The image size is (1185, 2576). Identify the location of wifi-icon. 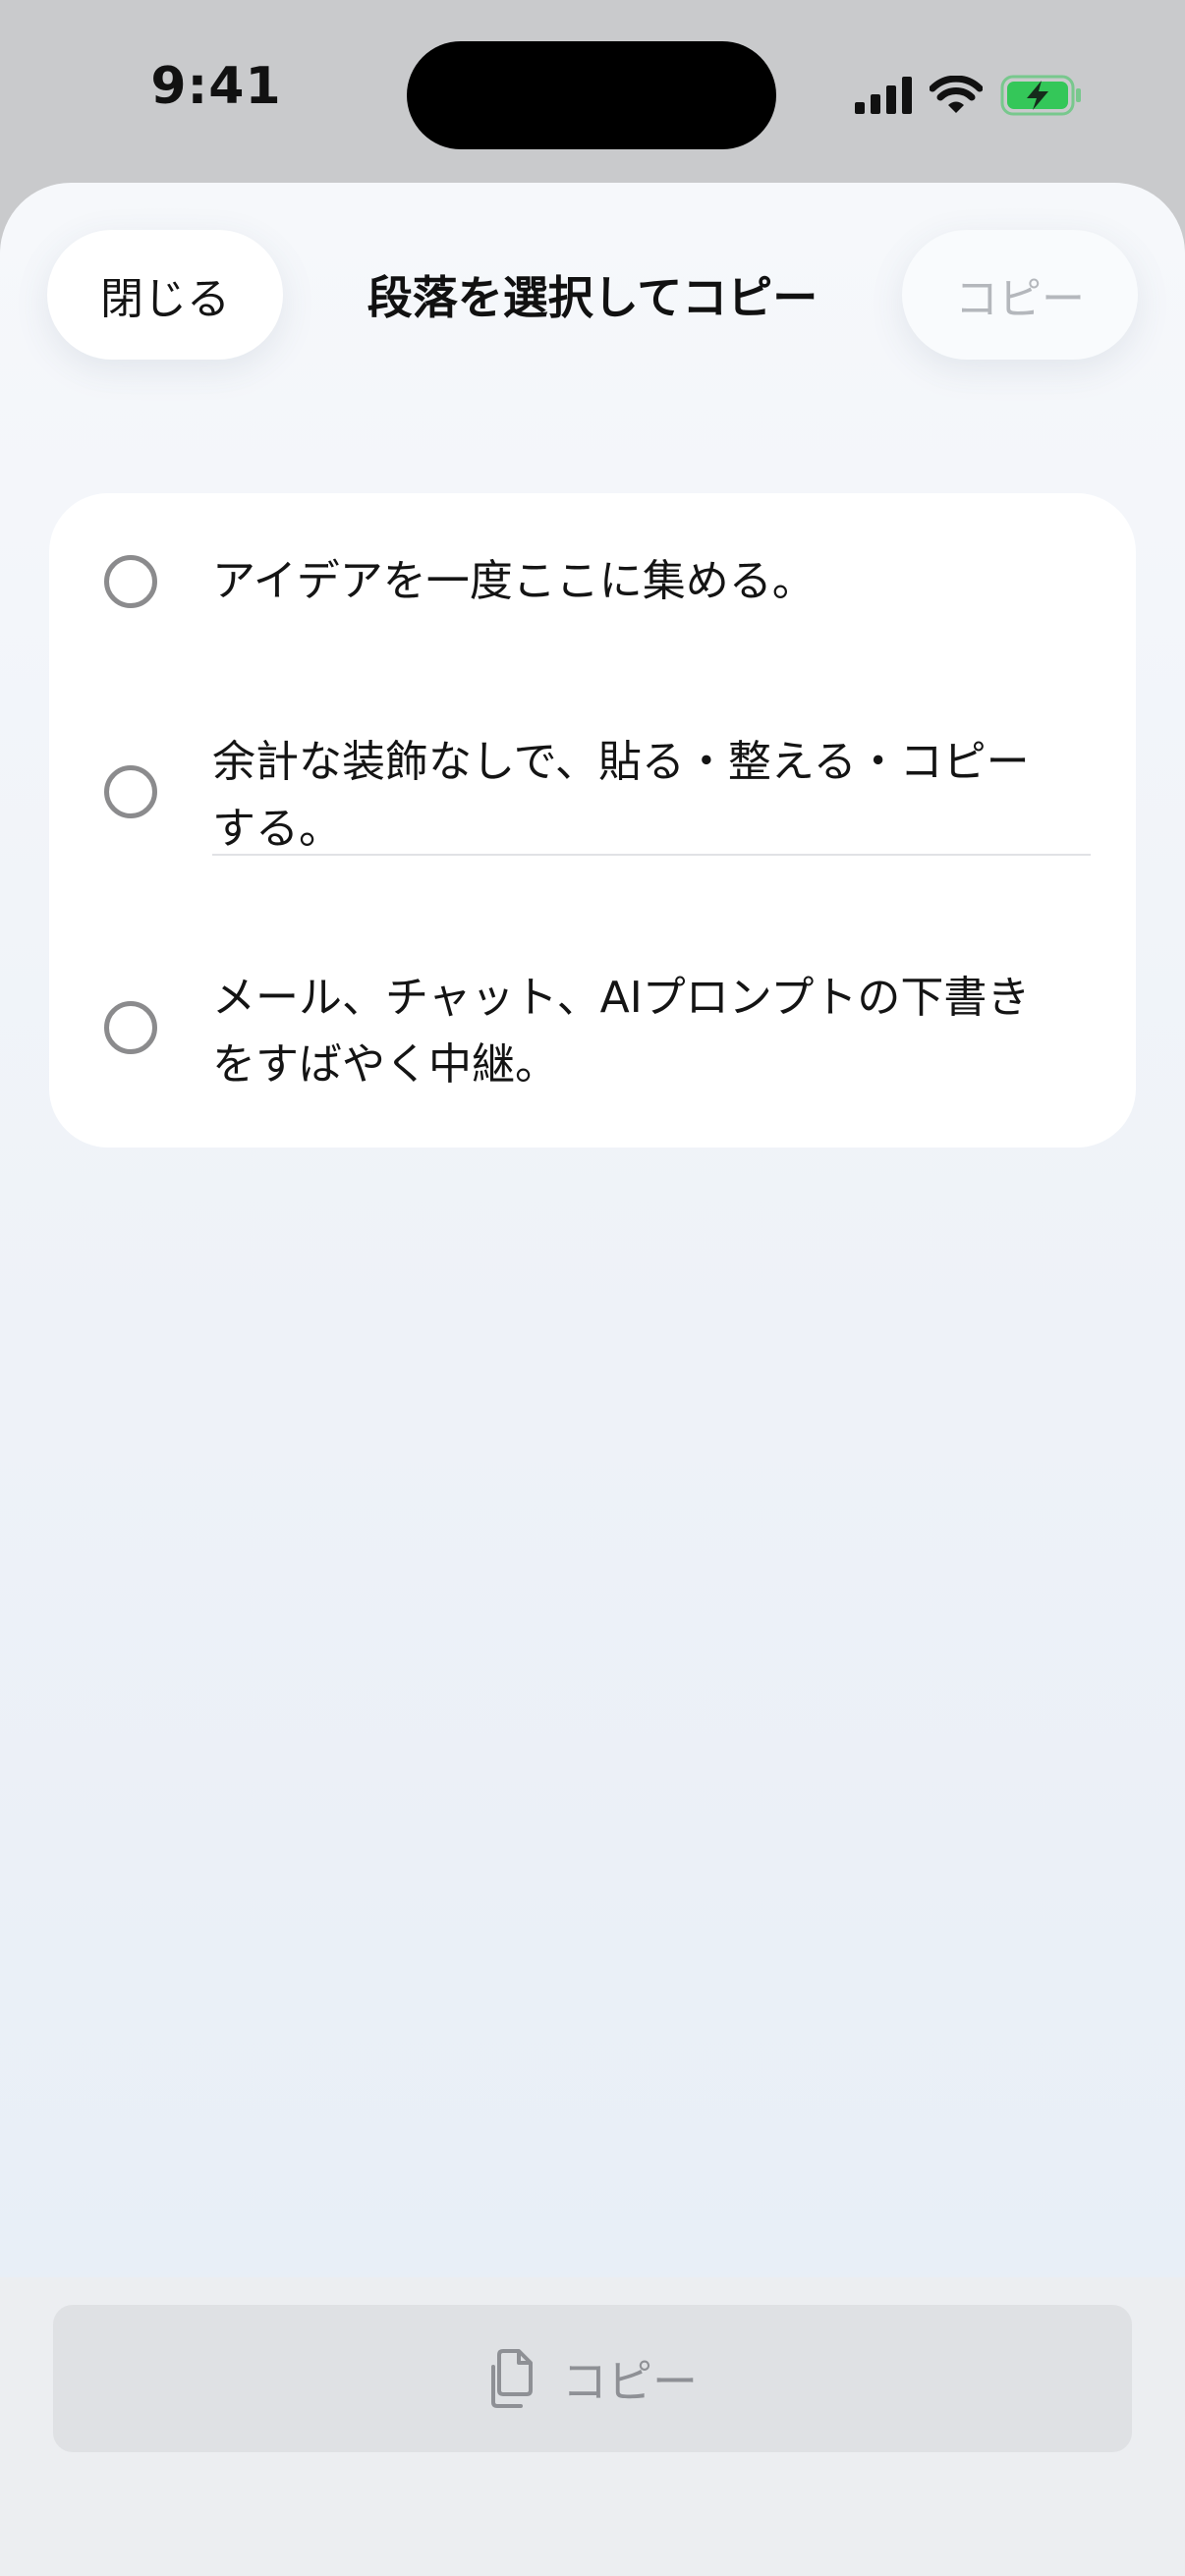
(957, 94).